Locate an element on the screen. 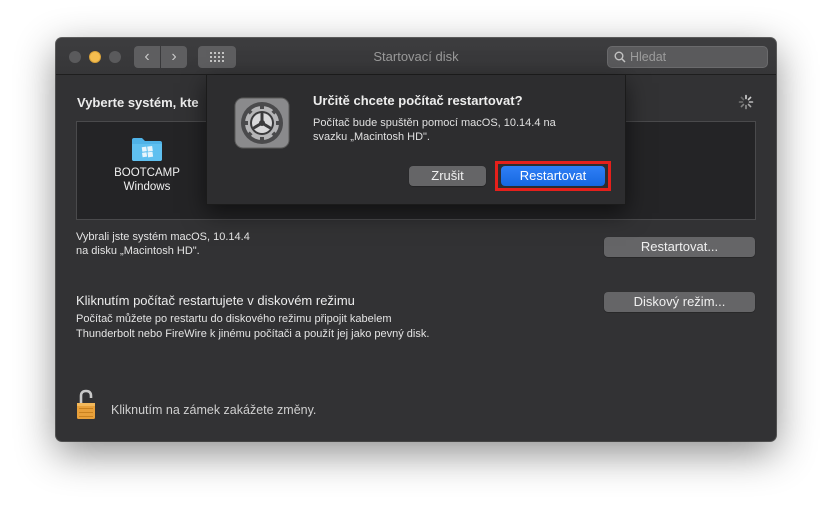  unlocked-lock-icon is located at coordinates (87, 405).